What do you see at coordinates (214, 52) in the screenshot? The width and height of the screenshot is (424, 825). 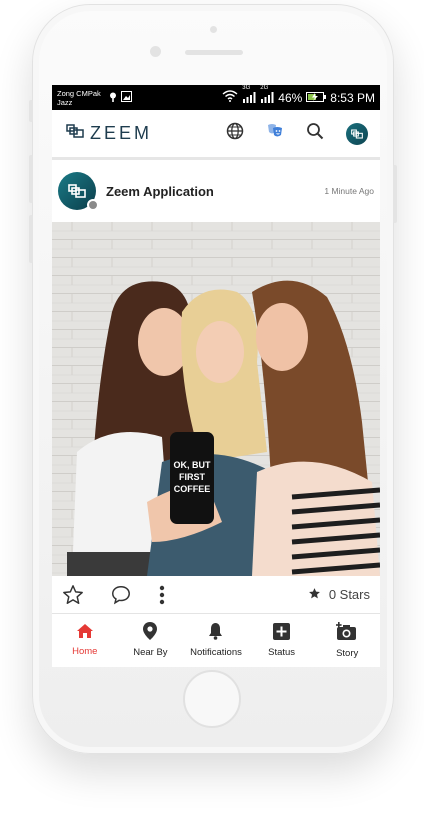 I see `earpiece-speaker` at bounding box center [214, 52].